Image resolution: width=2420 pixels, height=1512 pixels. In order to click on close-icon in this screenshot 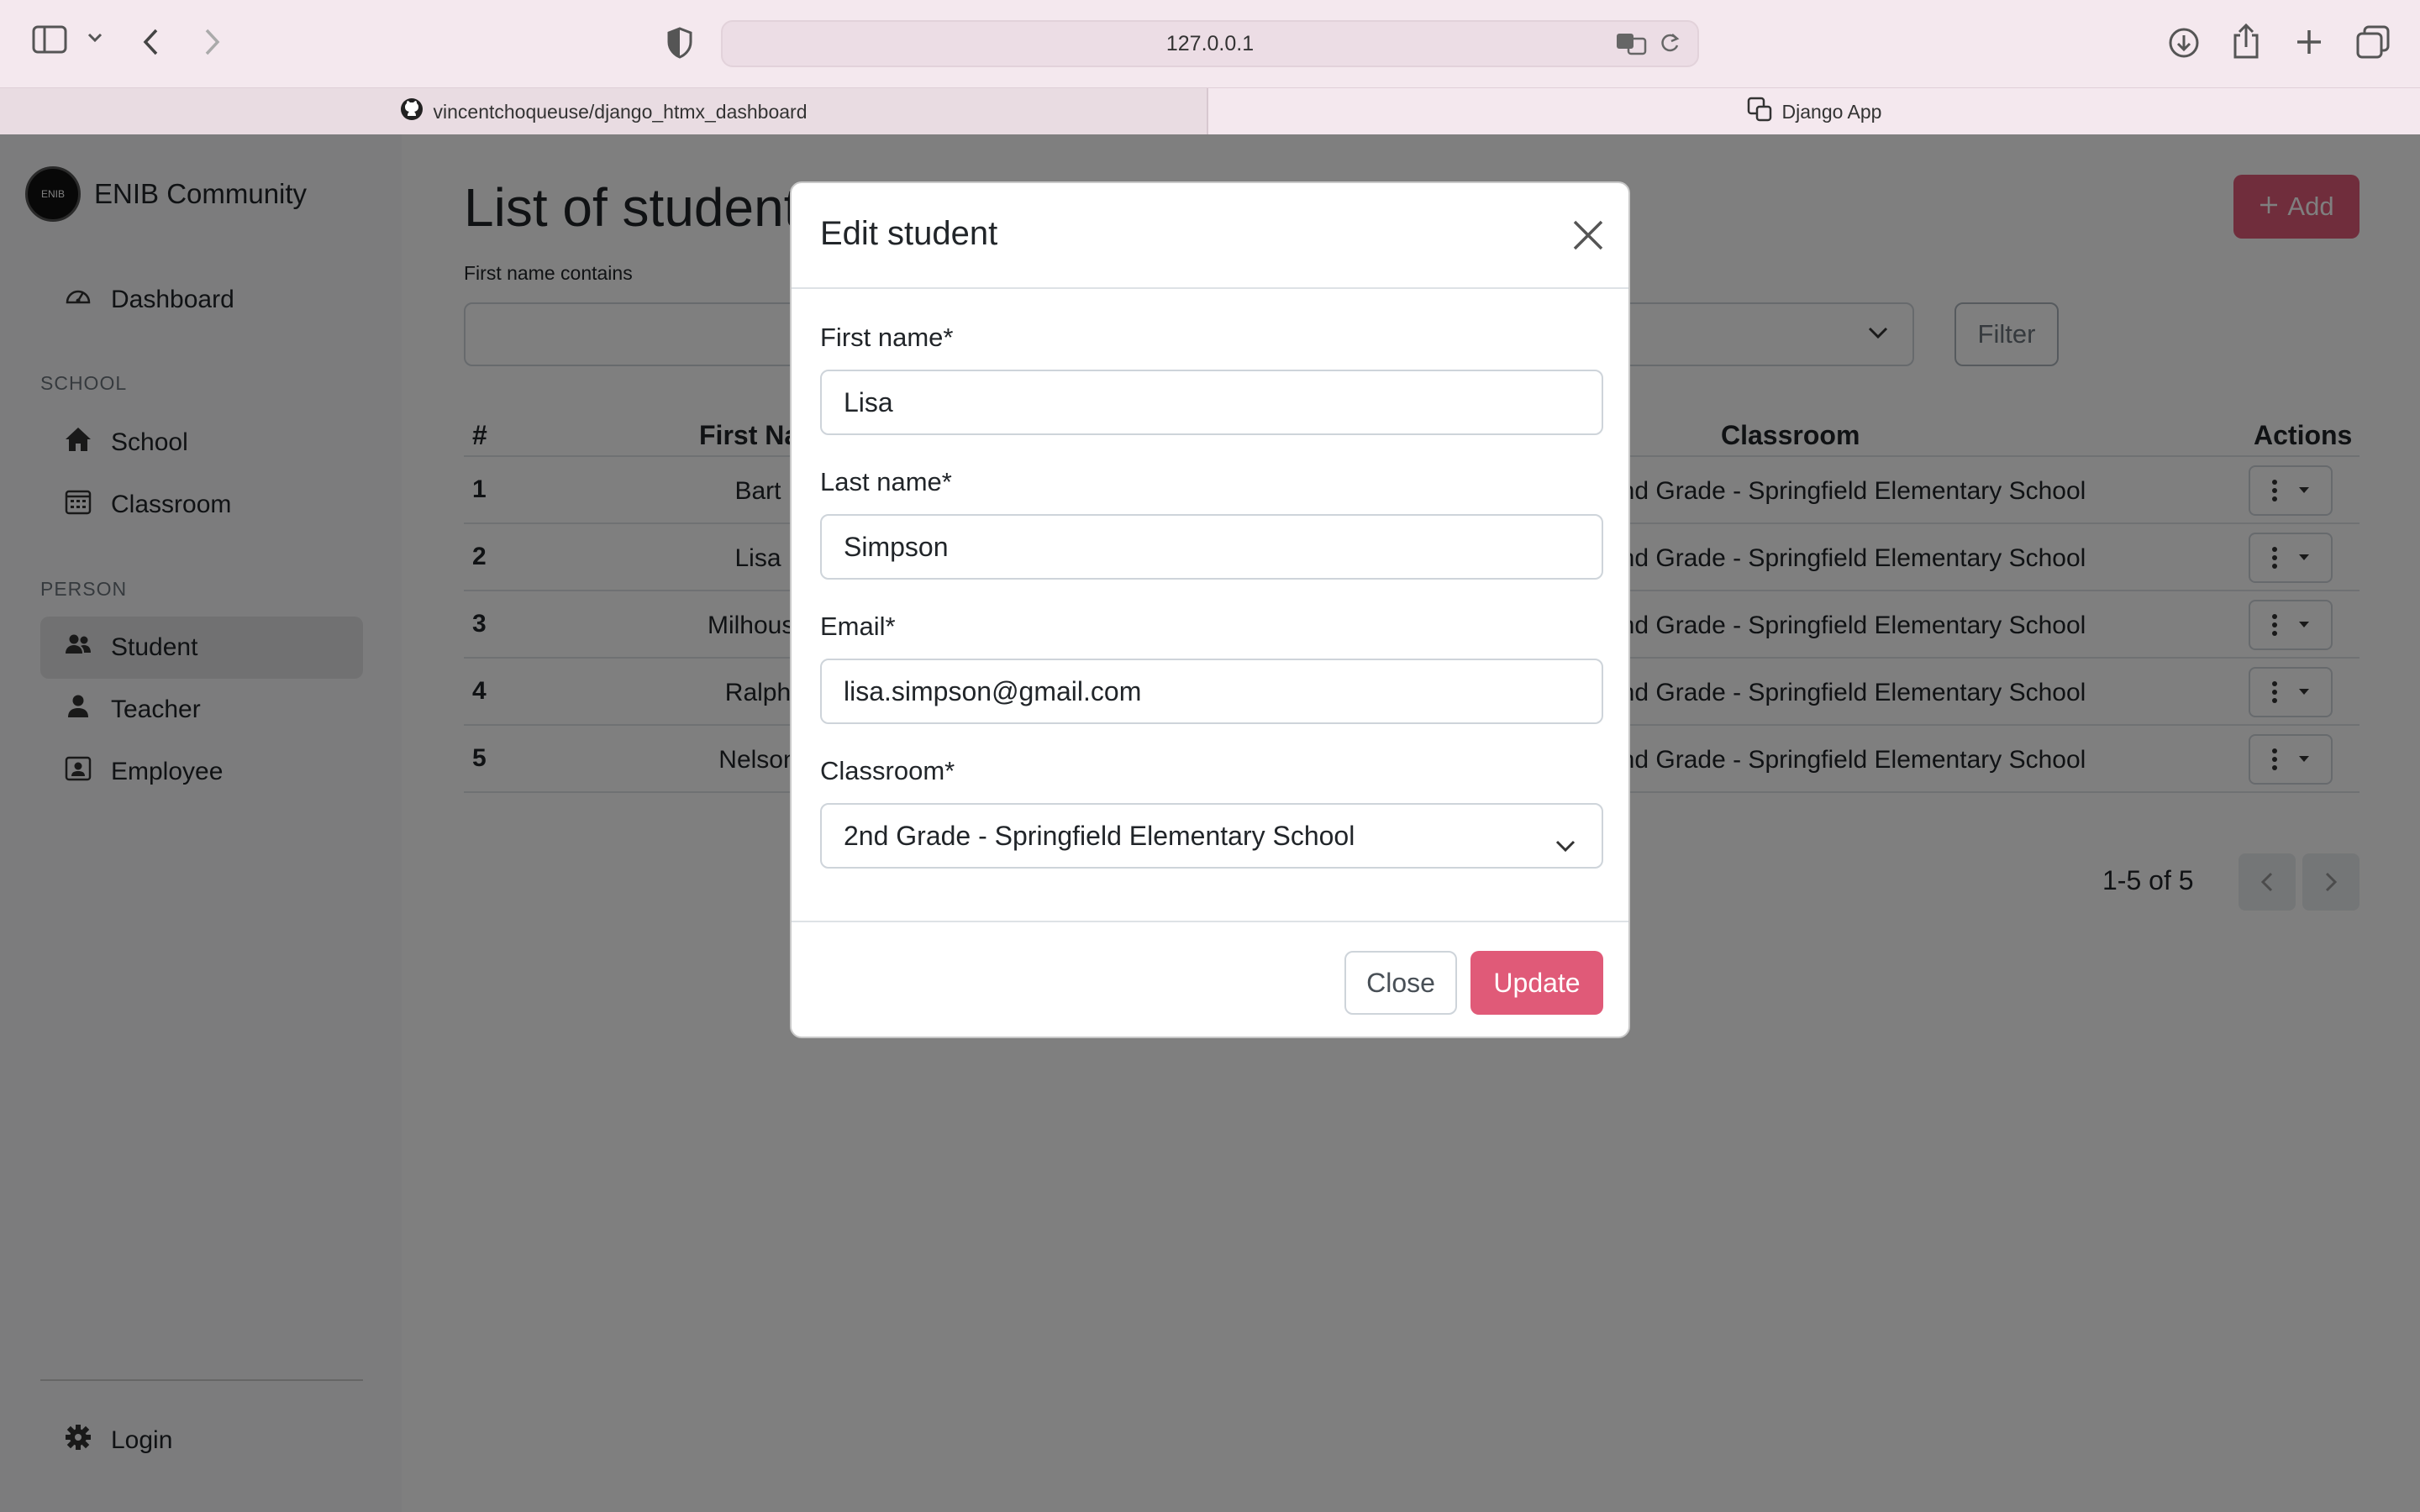, I will do `click(1589, 235)`.